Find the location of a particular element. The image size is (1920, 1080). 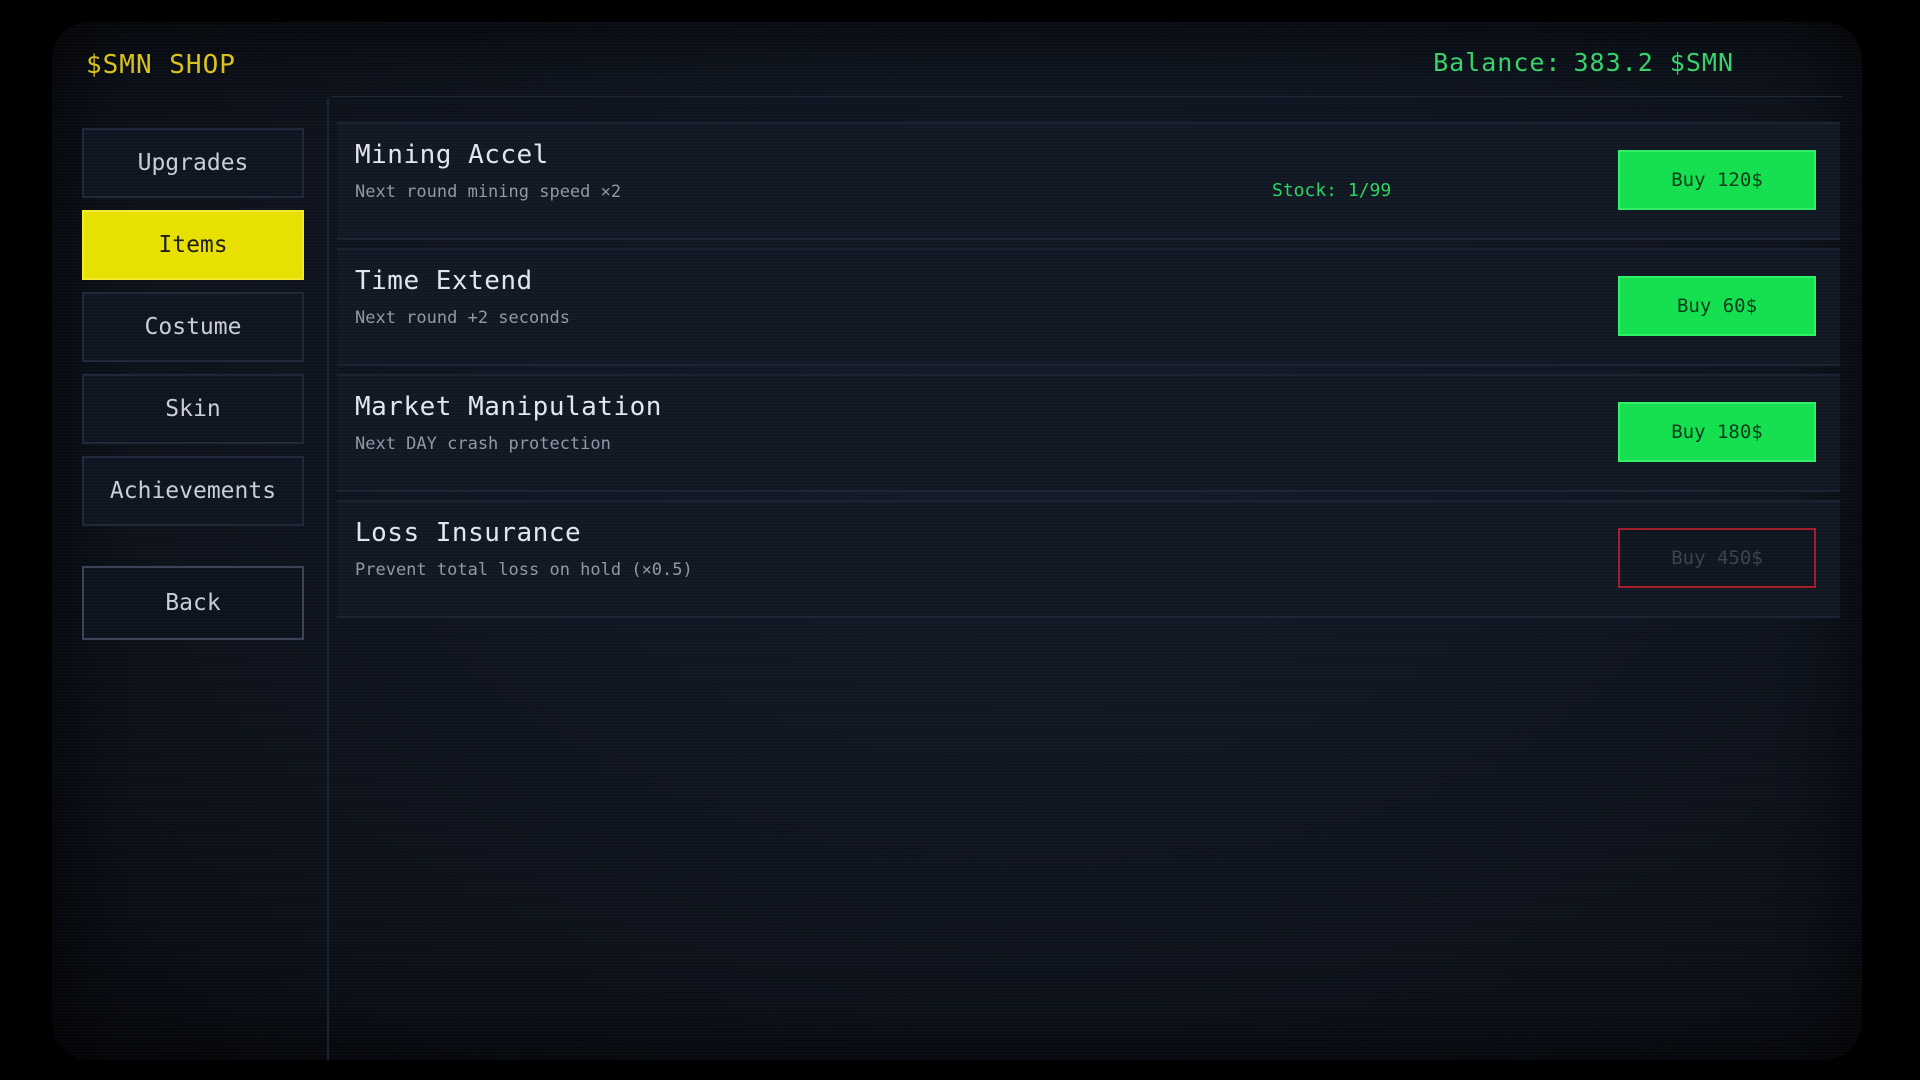

item-description: Next round +2 seconds is located at coordinates (462, 318).